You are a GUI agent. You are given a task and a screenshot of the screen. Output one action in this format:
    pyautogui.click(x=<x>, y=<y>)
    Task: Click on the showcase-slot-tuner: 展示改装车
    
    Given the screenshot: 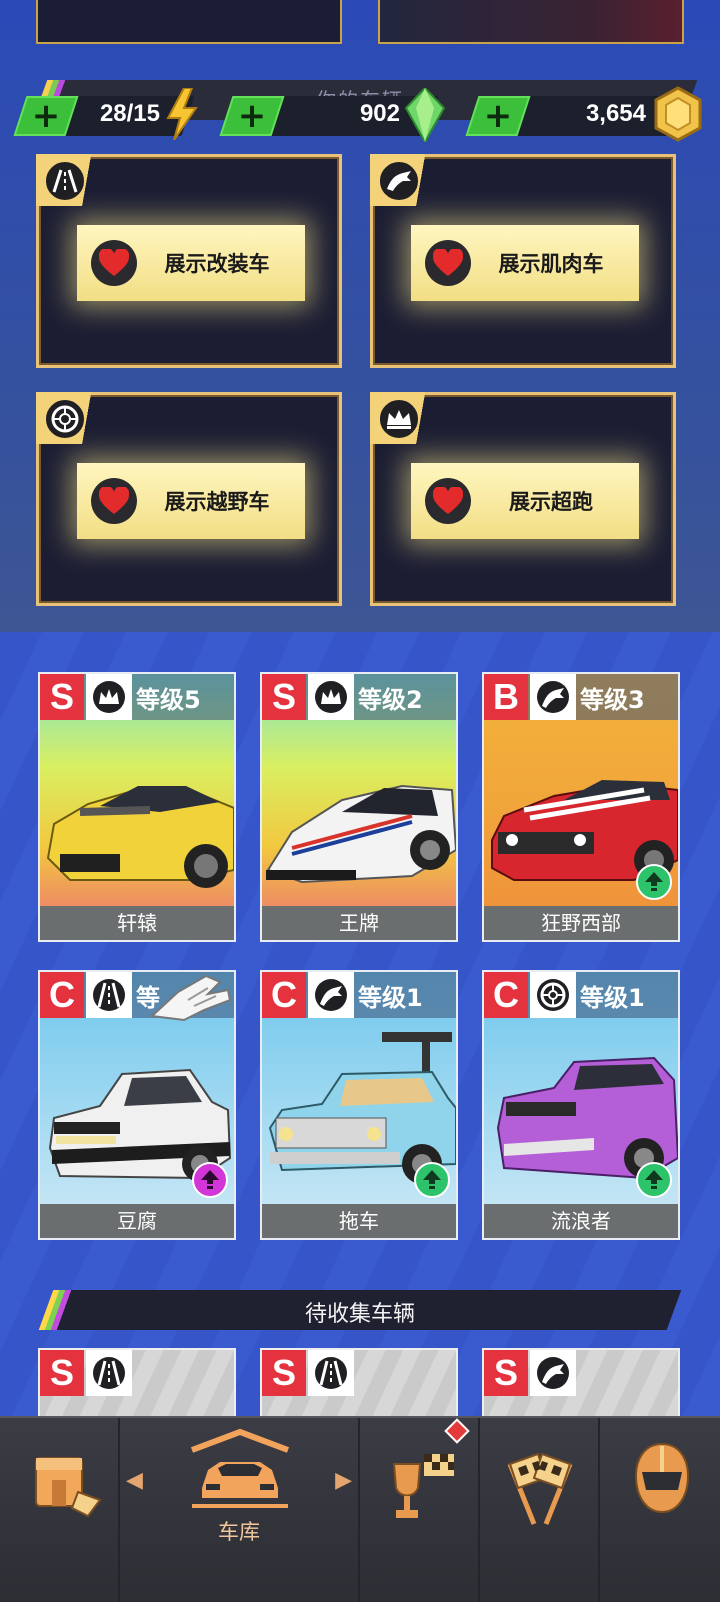 What is the action you would take?
    pyautogui.click(x=189, y=261)
    